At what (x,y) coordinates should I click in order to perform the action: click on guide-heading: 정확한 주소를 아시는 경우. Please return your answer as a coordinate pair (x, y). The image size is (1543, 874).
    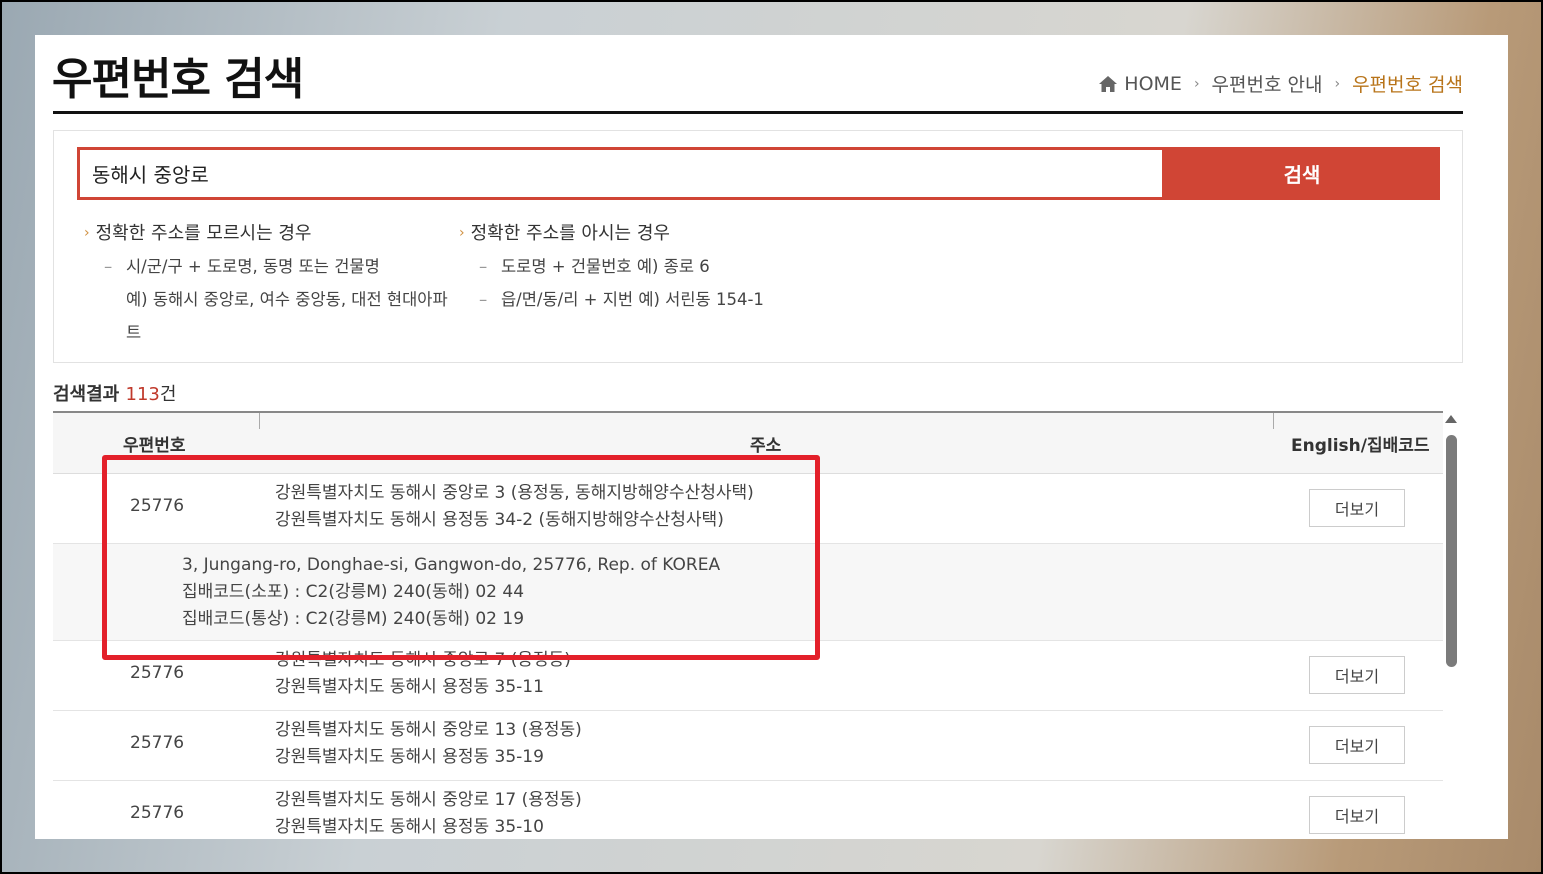
    Looking at the image, I should click on (570, 233).